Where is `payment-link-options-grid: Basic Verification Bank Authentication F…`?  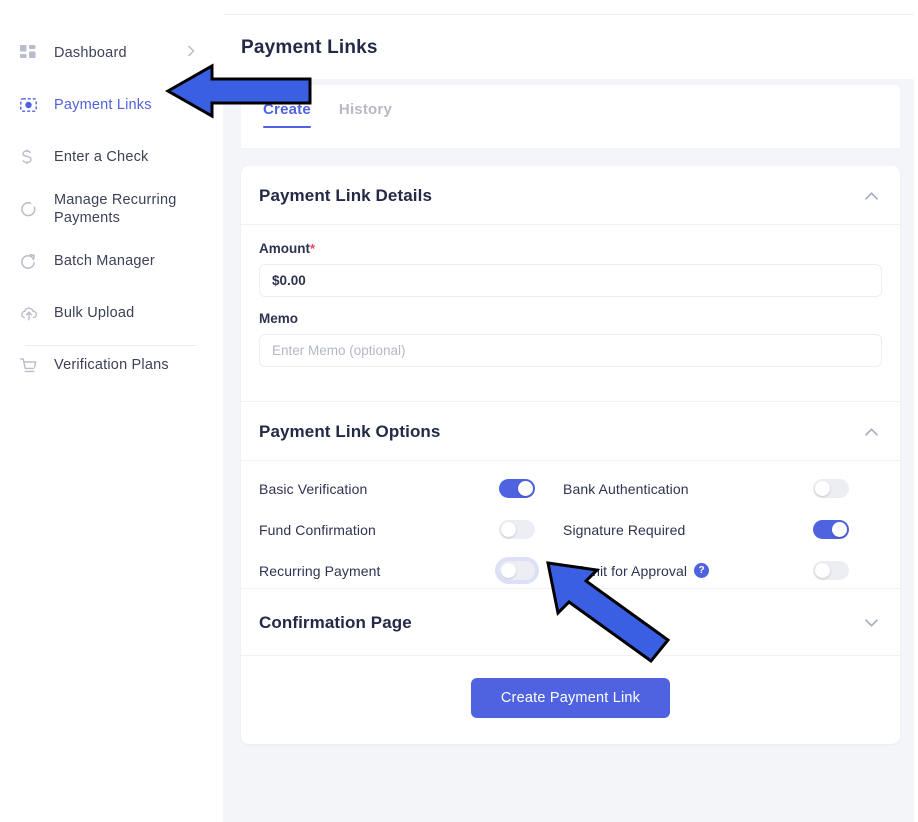
payment-link-options-grid: Basic Verification Bank Authentication F… is located at coordinates (570, 524).